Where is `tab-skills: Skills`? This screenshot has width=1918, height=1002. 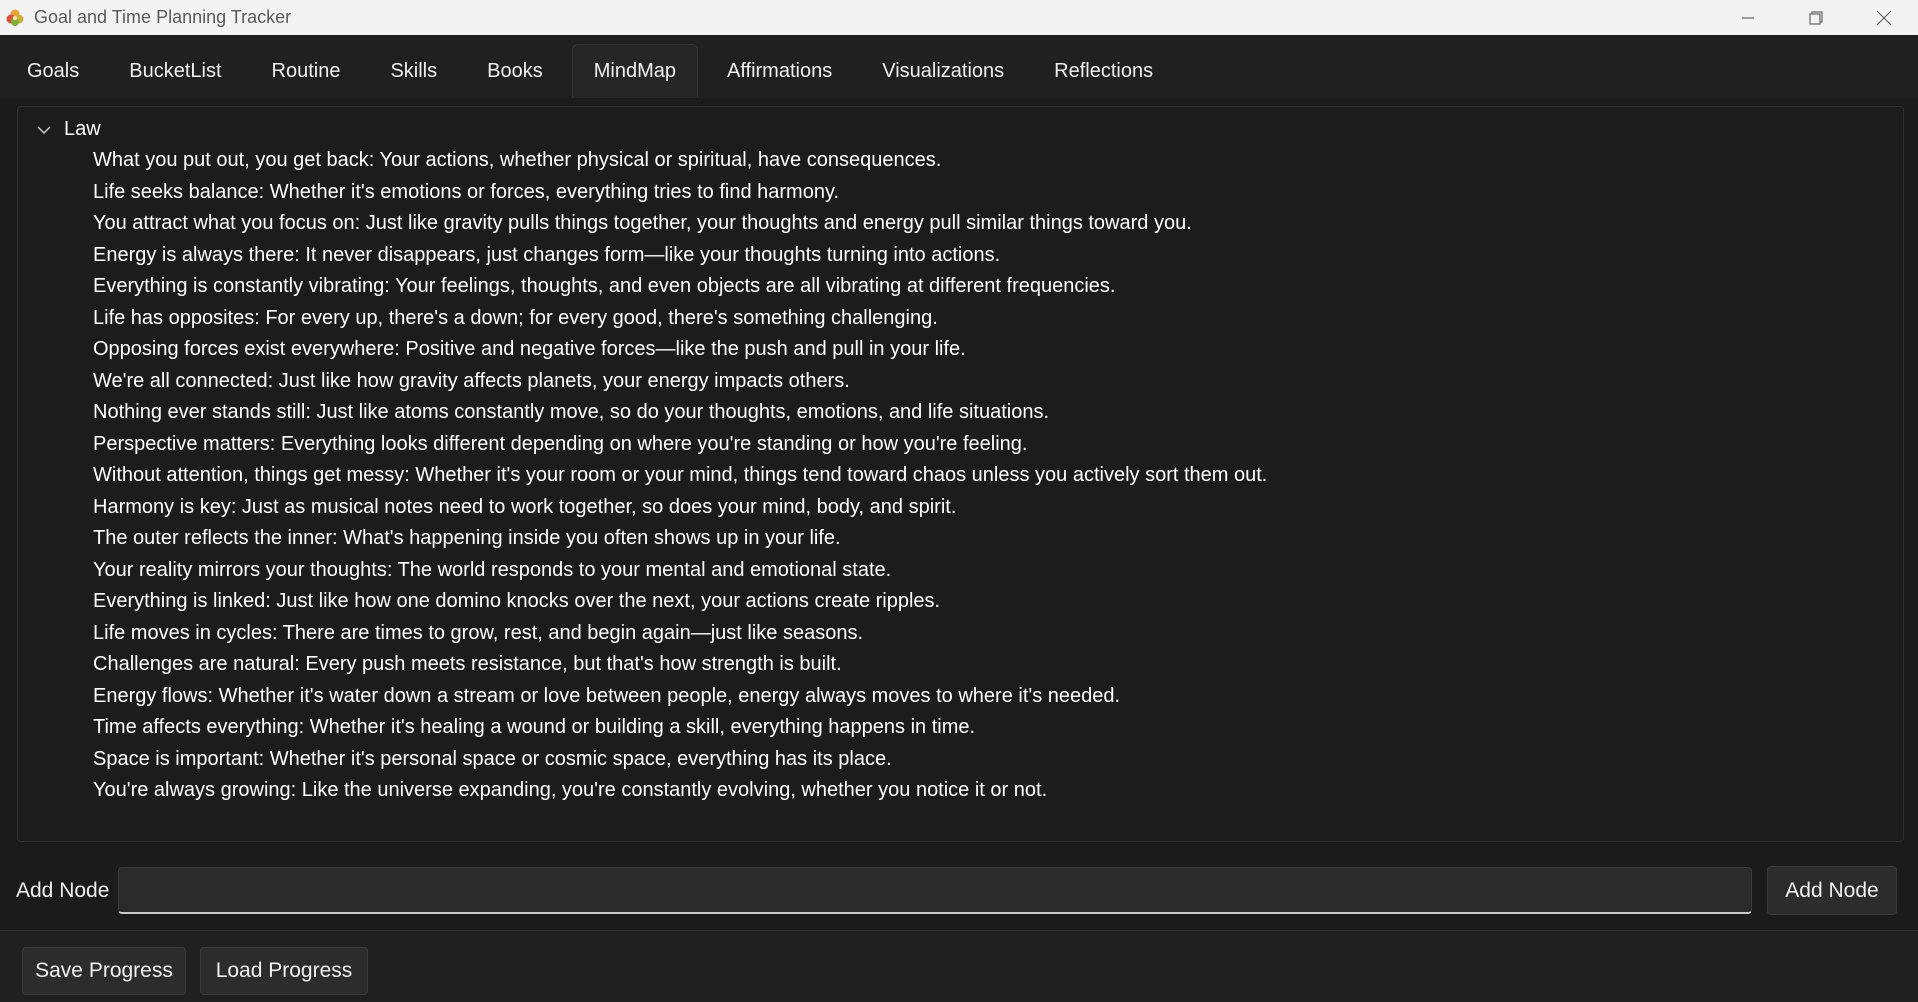
tab-skills: Skills is located at coordinates (413, 71).